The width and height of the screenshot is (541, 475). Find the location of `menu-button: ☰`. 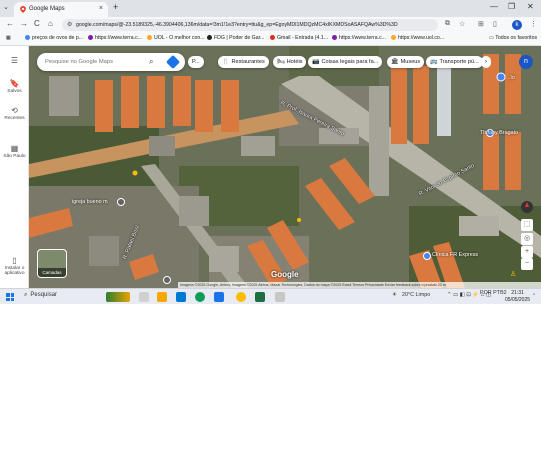

menu-button: ☰ is located at coordinates (14, 61).